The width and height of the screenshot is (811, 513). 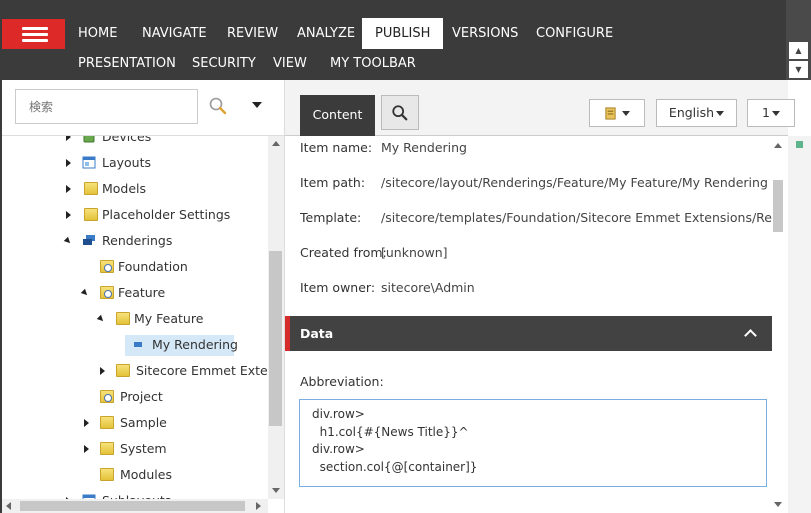 What do you see at coordinates (8, 506) in the screenshot?
I see `scroll-left-icon` at bounding box center [8, 506].